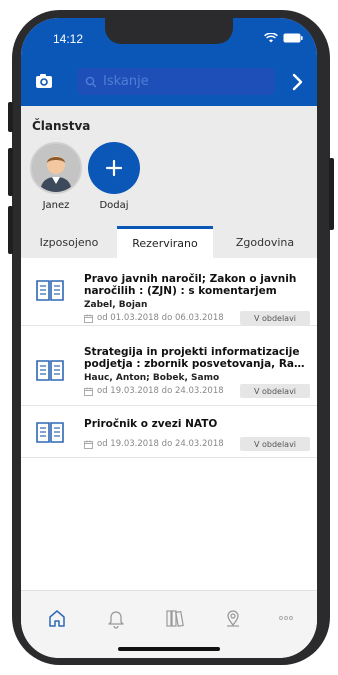  I want to click on member-janez: Janez, so click(56, 176).